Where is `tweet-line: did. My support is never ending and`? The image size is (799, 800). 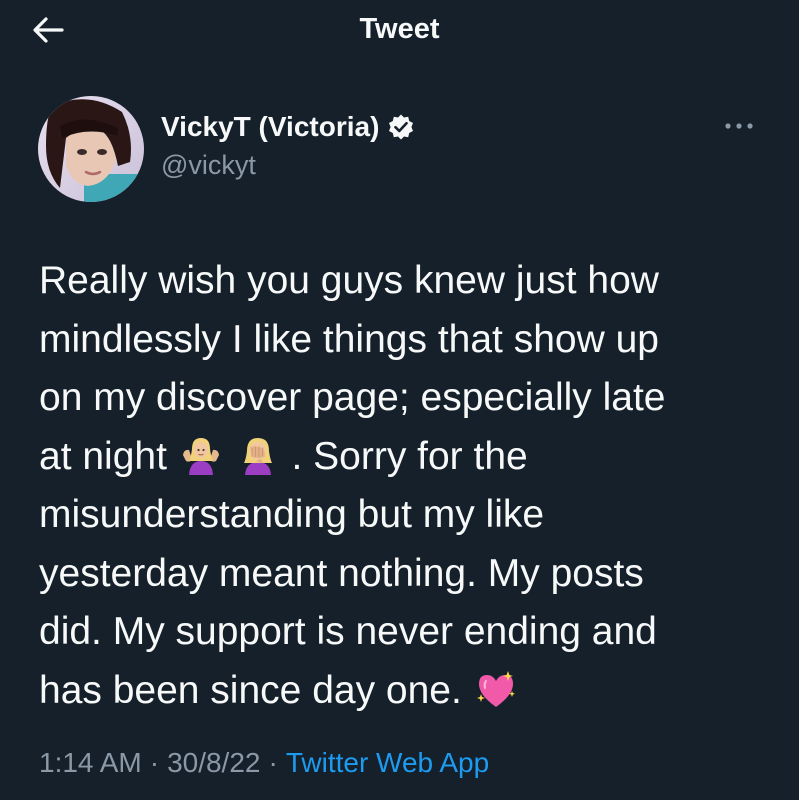 tweet-line: did. My support is never ending and is located at coordinates (348, 631).